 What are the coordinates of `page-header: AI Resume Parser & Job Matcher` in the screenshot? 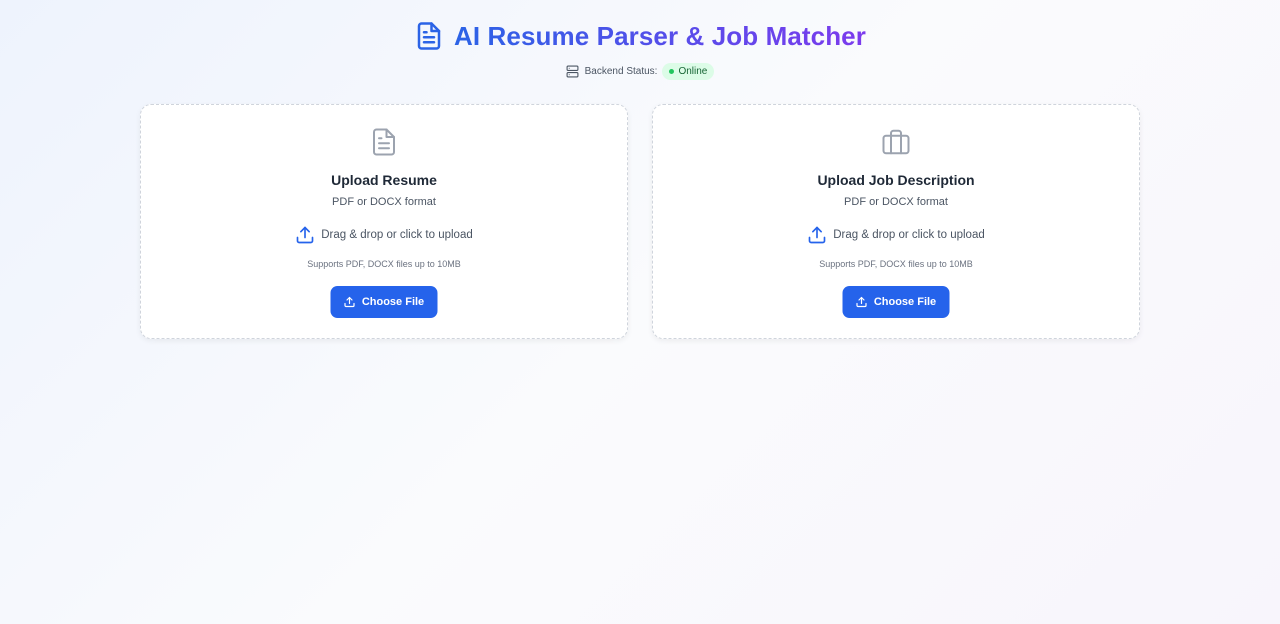 It's located at (640, 36).